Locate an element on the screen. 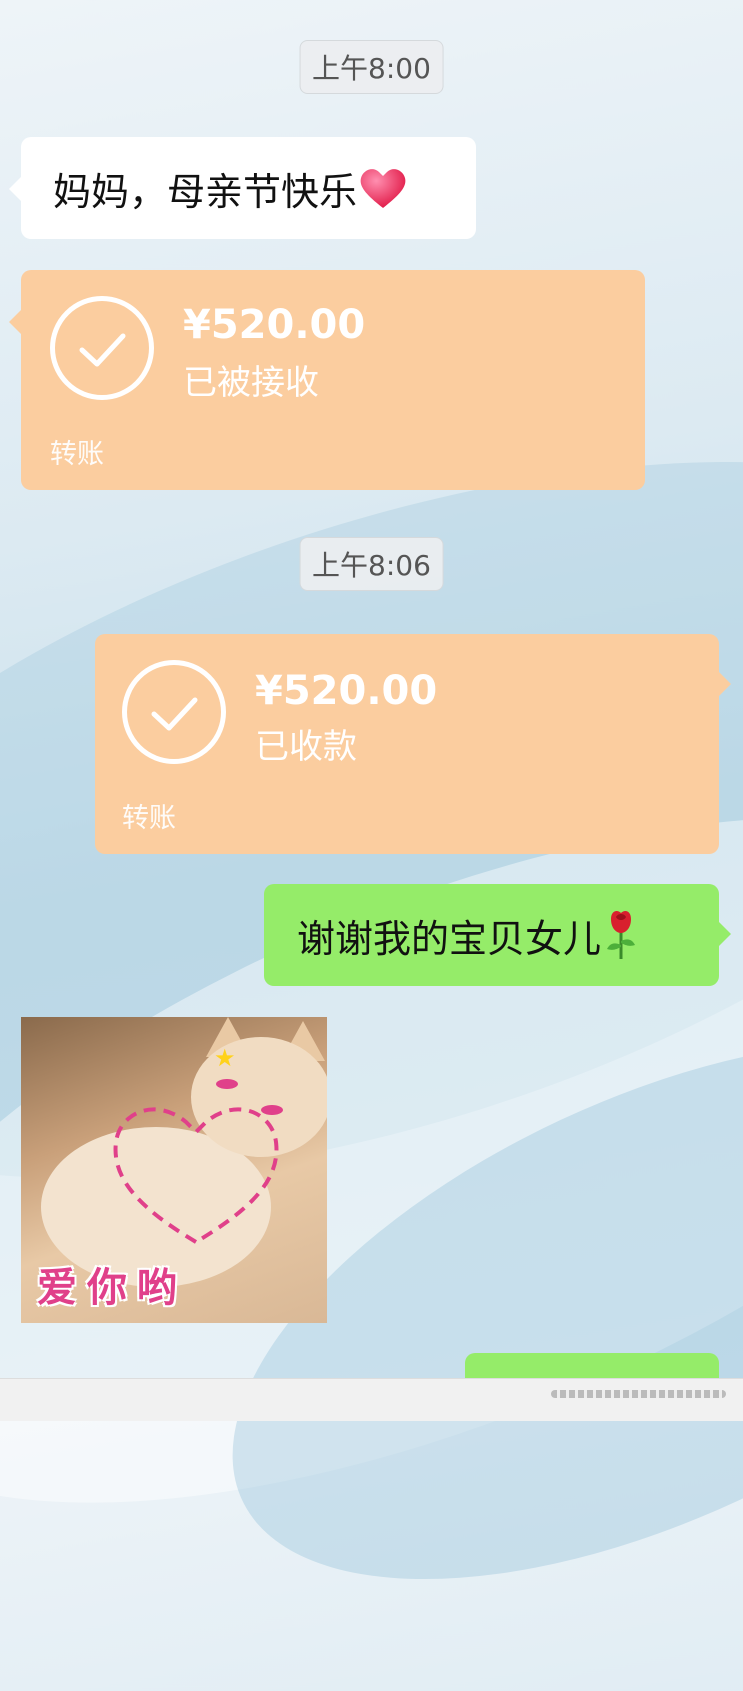 The image size is (743, 1691). sticker-caption: 爱你哟 is located at coordinates (112, 1288).